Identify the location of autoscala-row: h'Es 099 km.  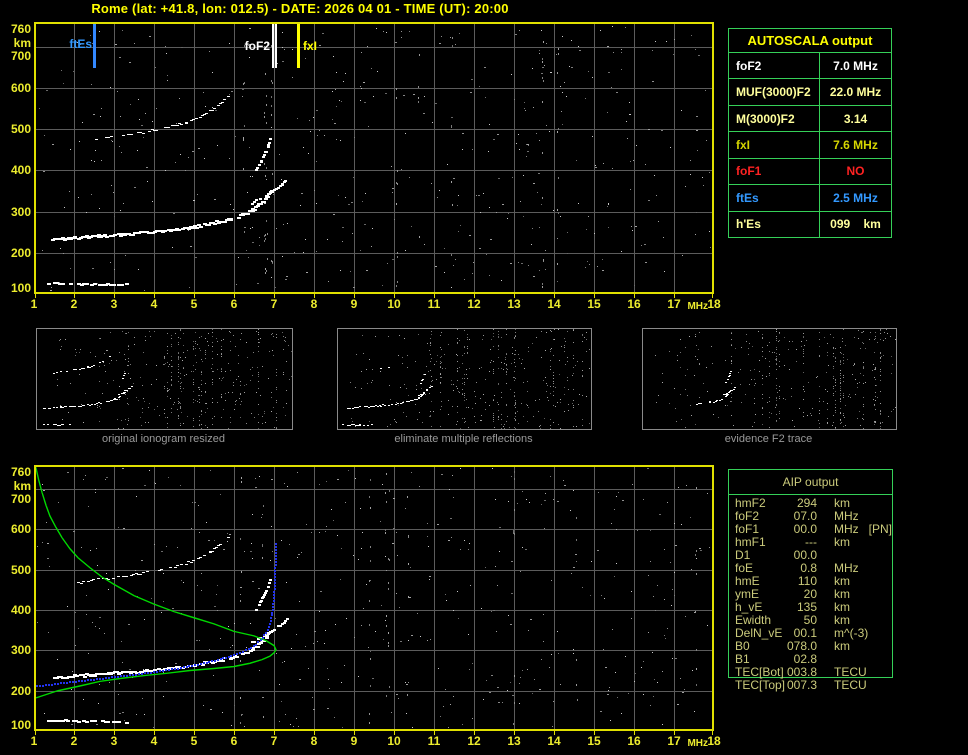
(810, 223).